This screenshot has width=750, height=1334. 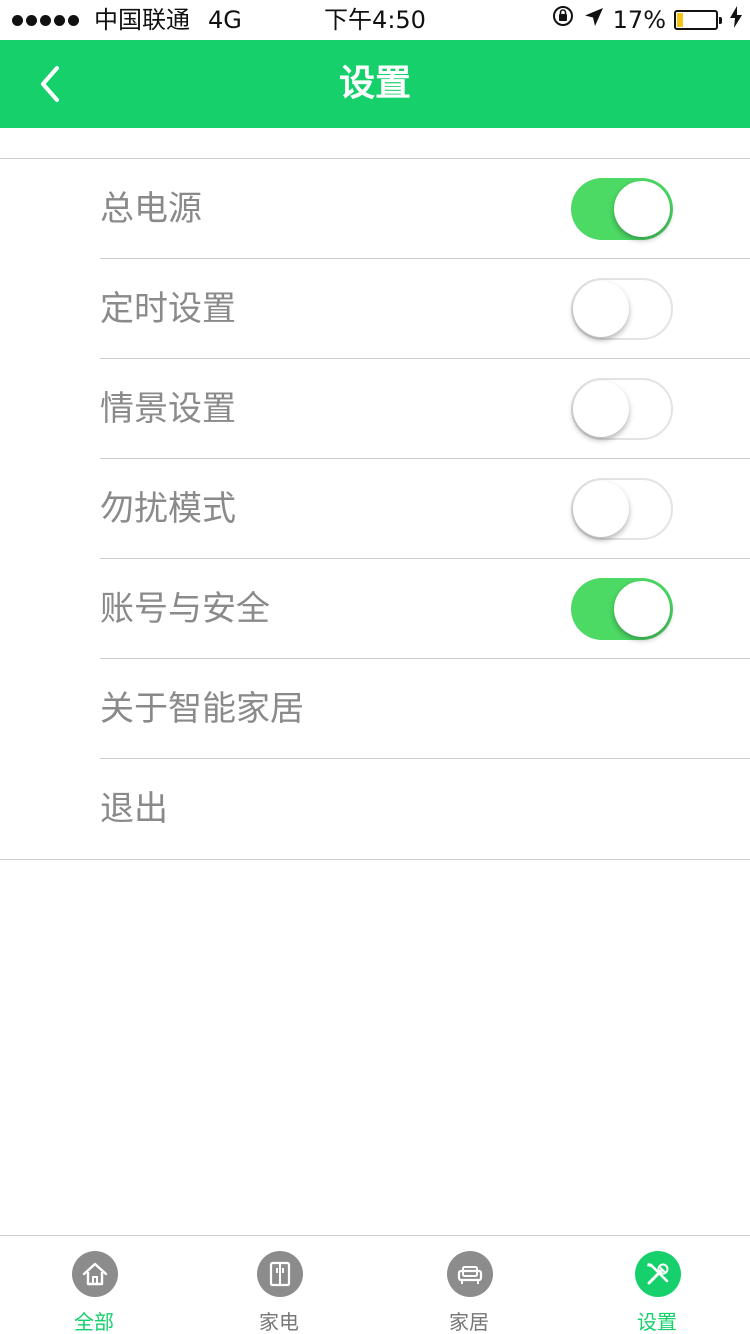 I want to click on settings-row-main-power: 总电源, so click(x=425, y=209).